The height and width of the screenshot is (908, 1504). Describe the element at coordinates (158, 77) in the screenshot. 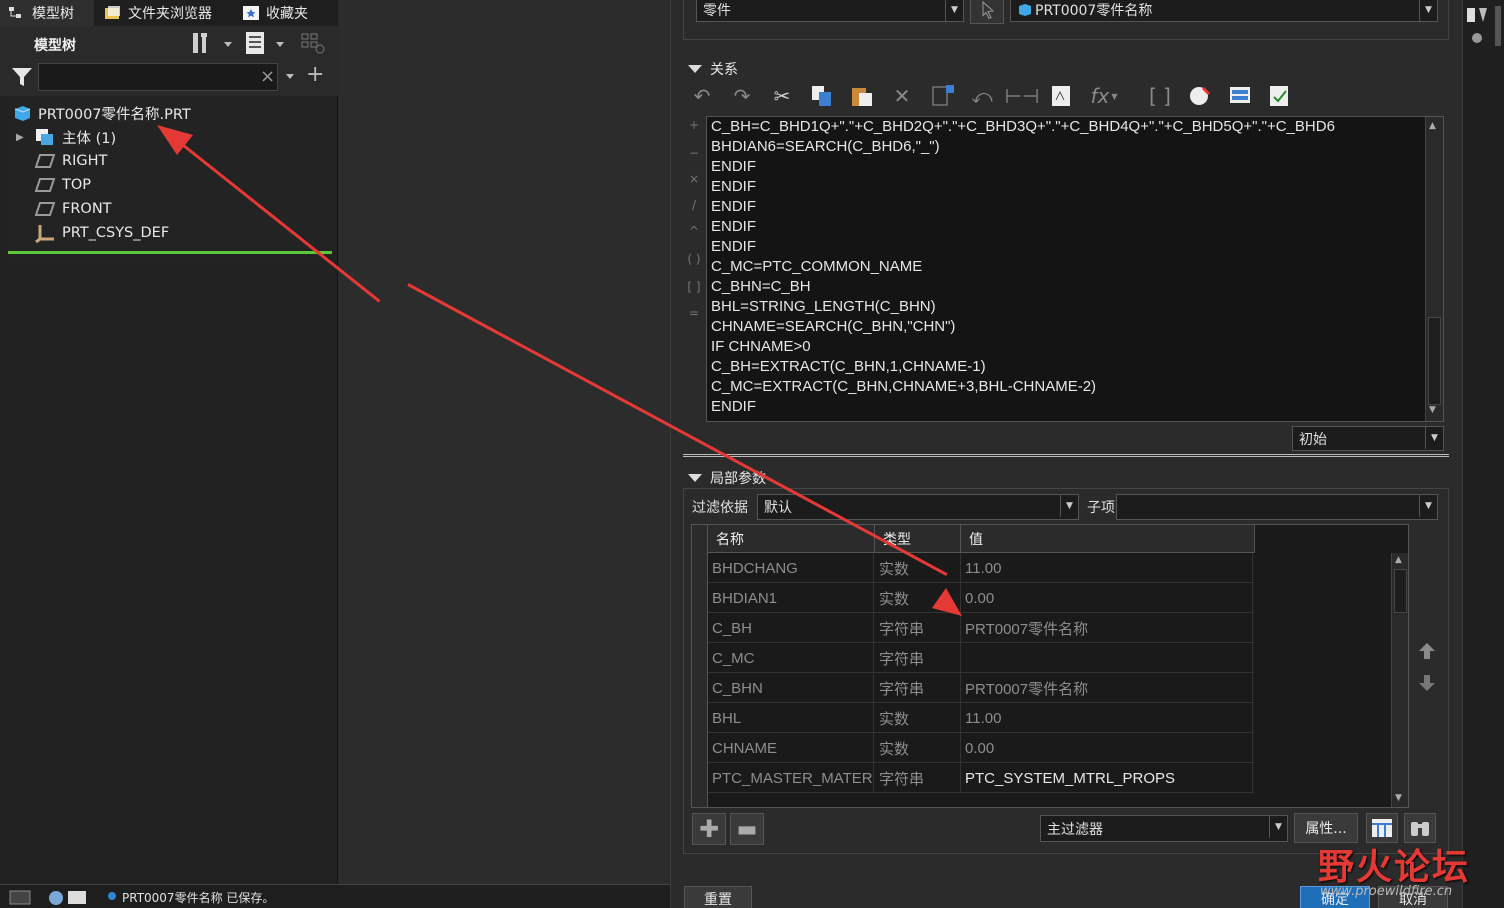

I see `tree-filter-input` at that location.